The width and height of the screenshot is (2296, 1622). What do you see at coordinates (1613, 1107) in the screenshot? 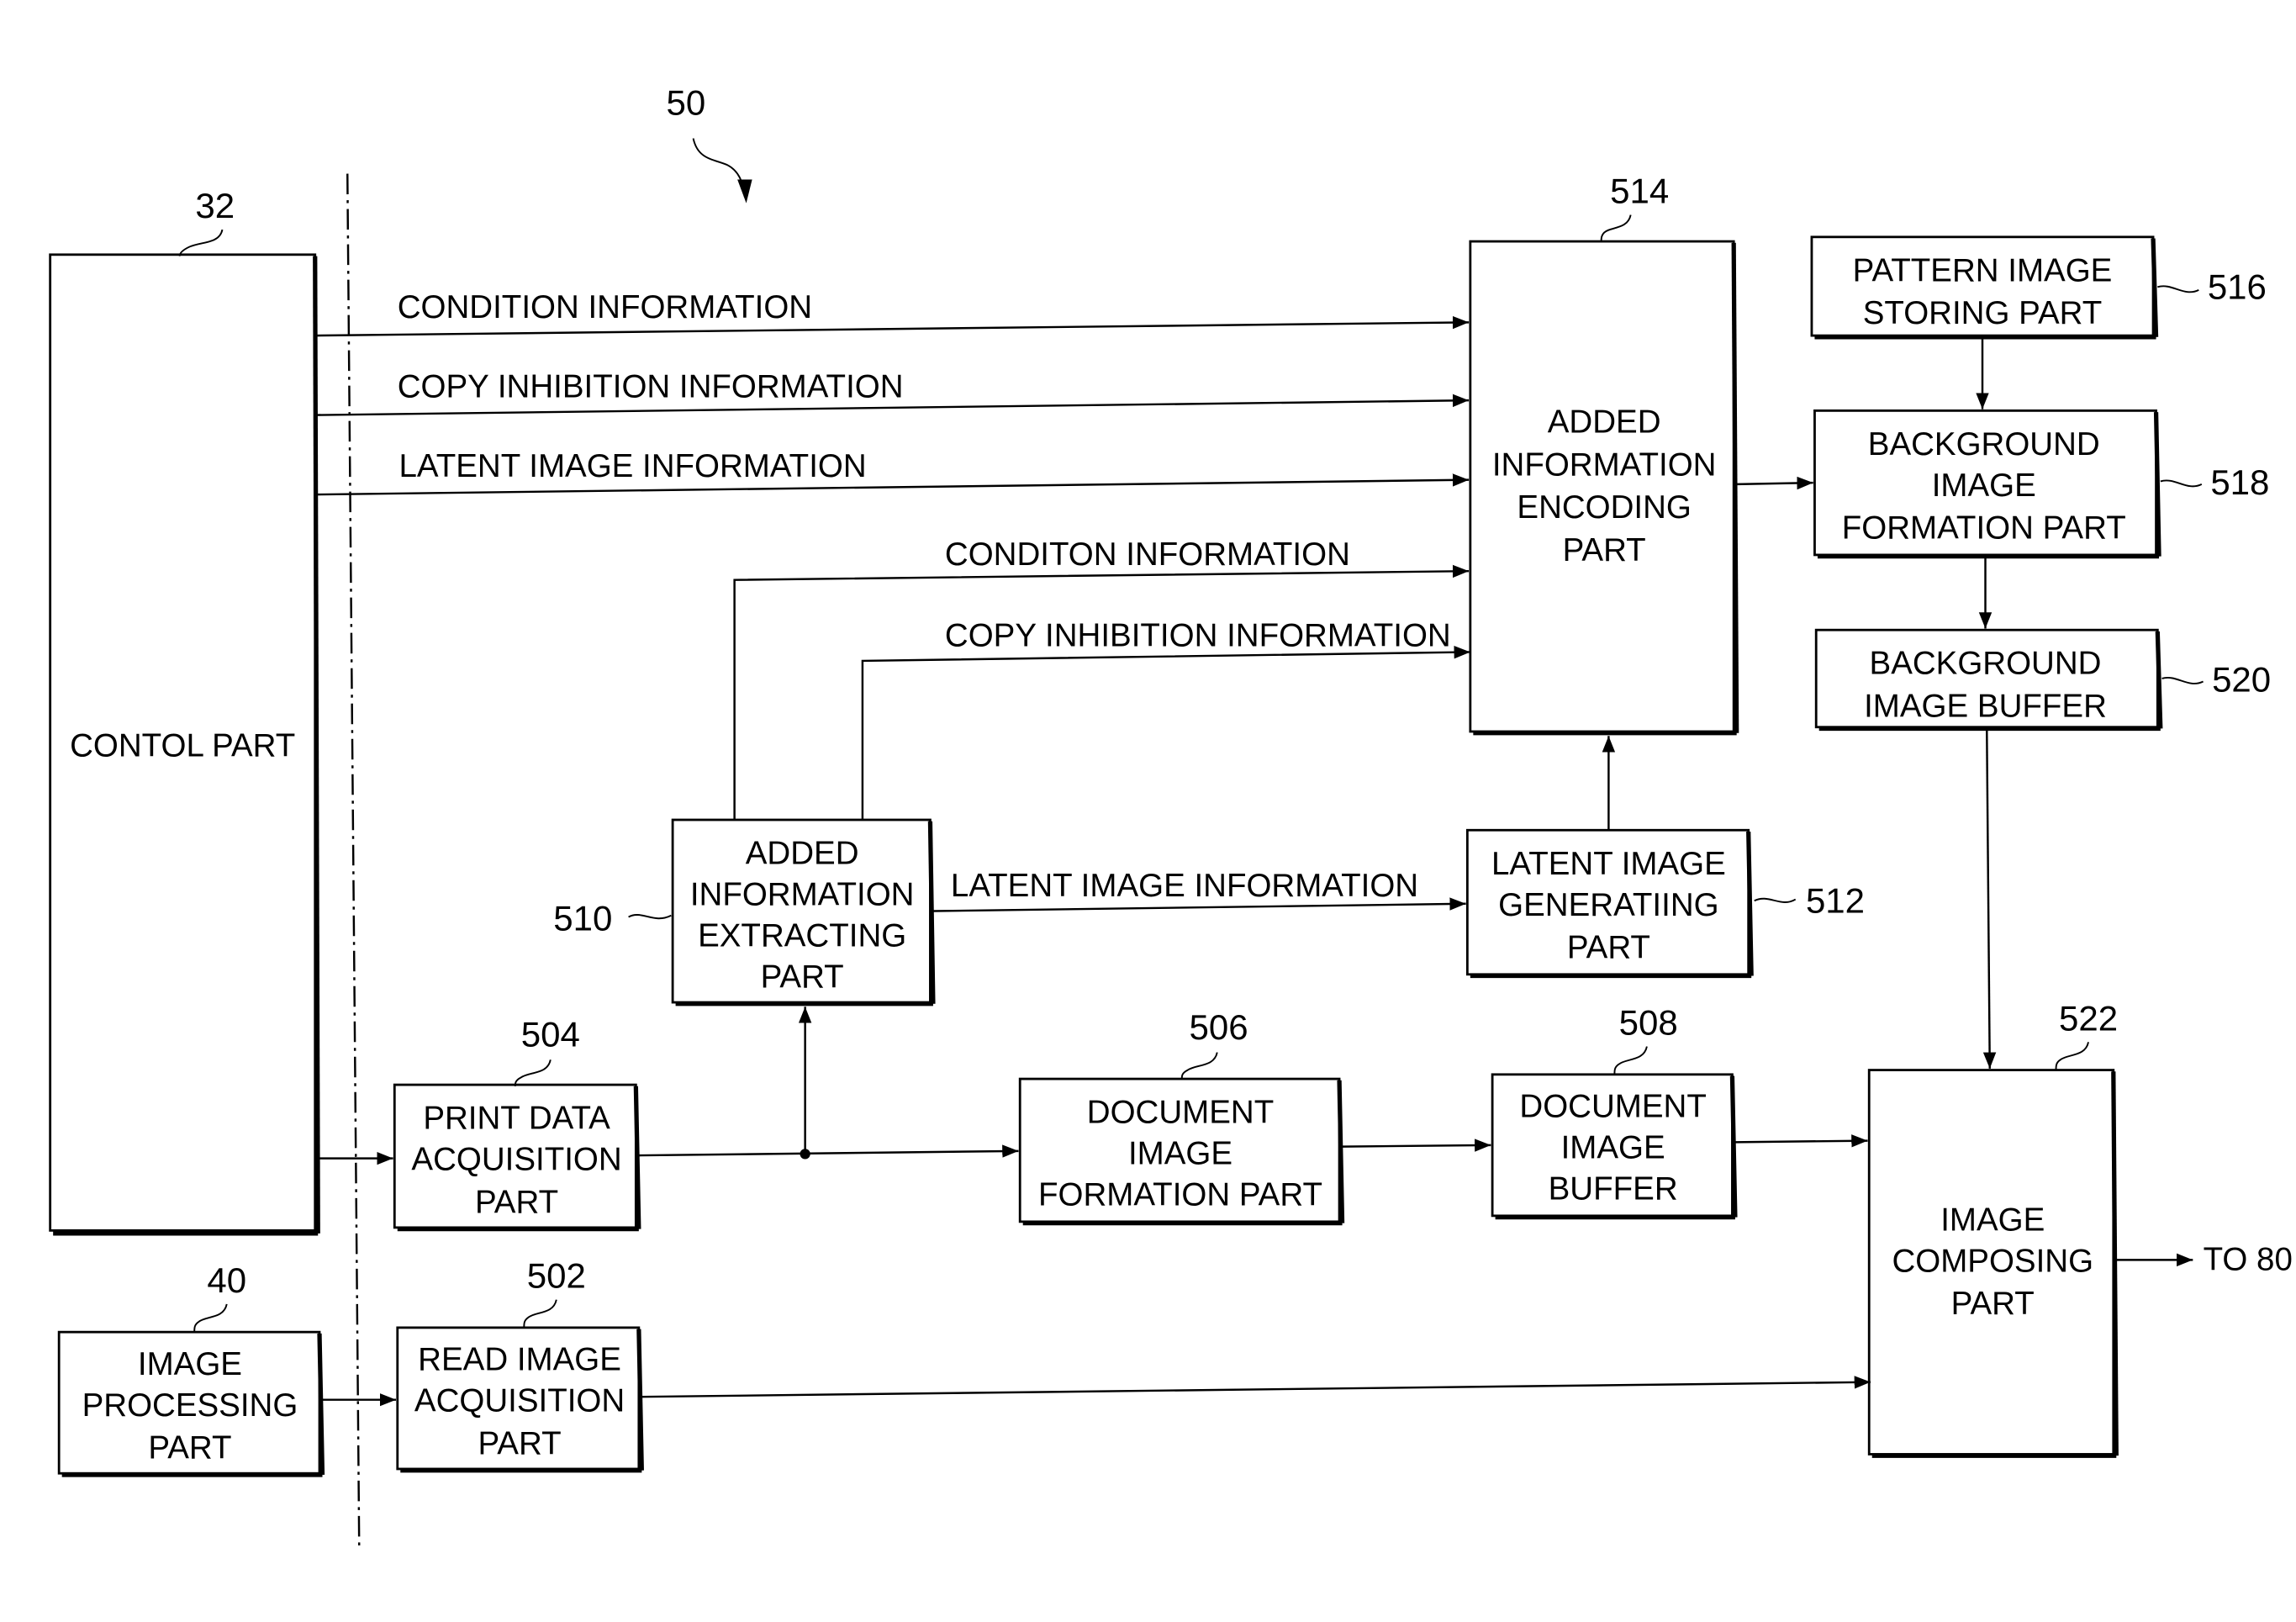
I see `document-buffer-label-line1: DOCUMENT` at bounding box center [1613, 1107].